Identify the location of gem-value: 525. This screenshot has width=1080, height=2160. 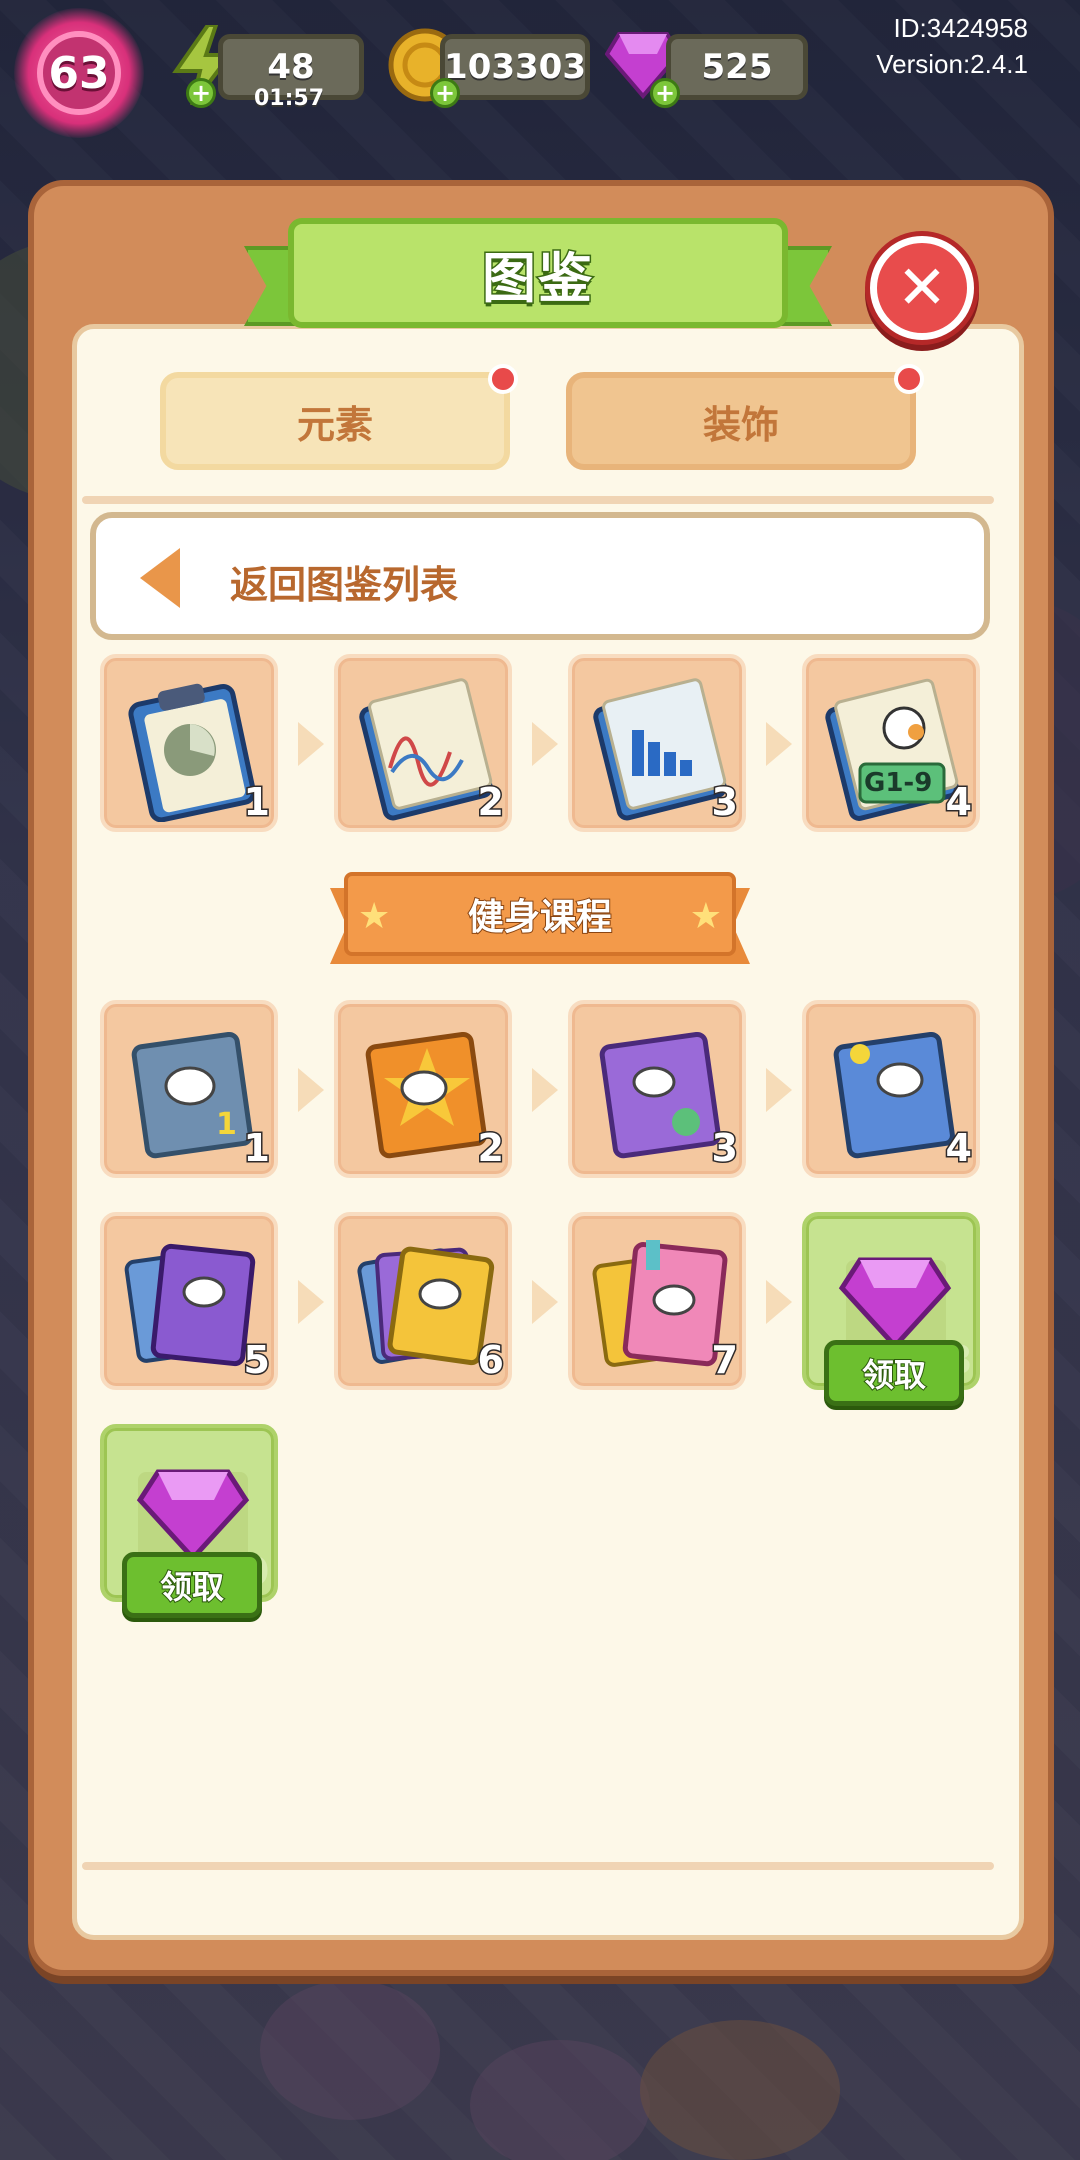
(737, 67).